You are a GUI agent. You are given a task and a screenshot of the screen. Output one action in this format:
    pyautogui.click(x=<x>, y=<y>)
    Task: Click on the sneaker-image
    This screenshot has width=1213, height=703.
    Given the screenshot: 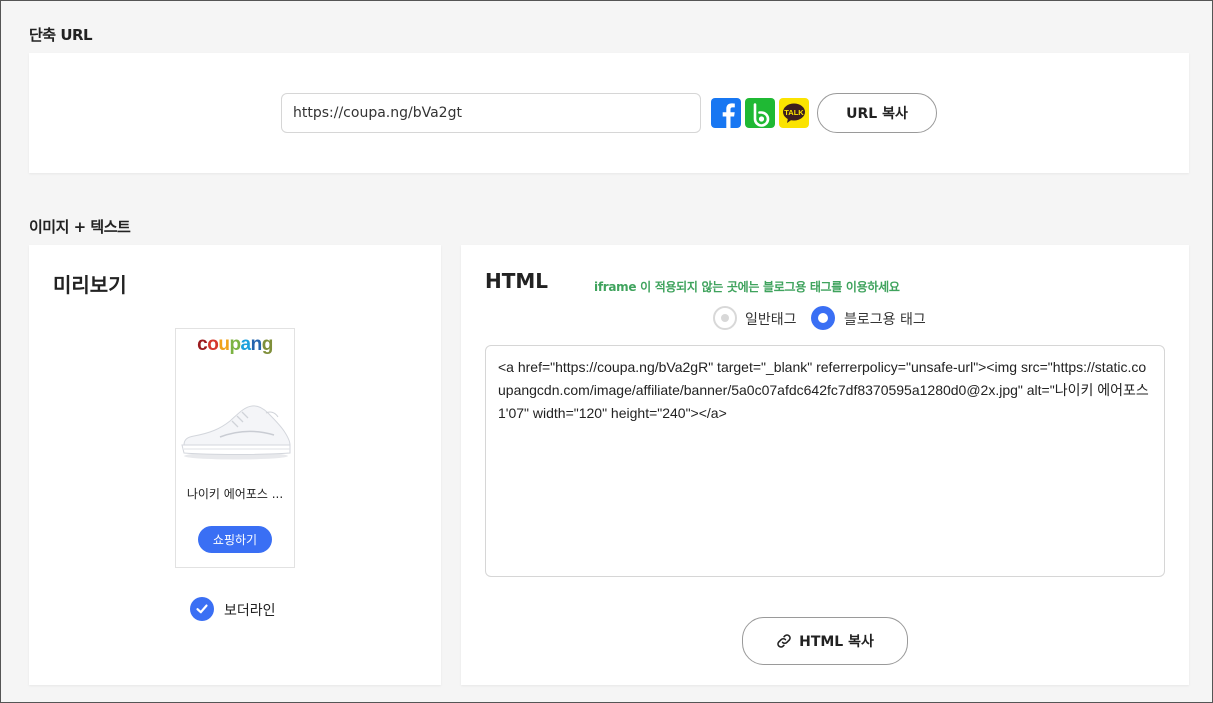 What is the action you would take?
    pyautogui.click(x=236, y=432)
    